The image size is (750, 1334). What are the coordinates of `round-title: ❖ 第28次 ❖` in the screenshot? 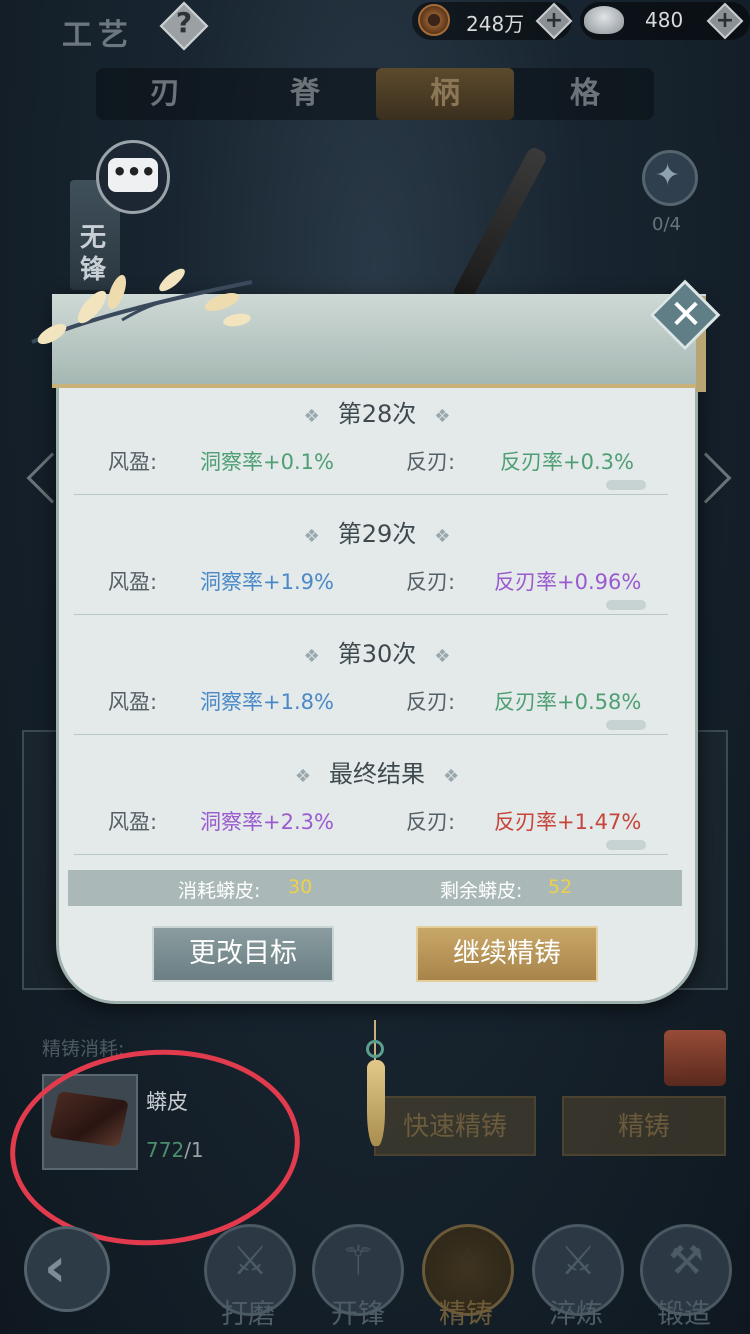 It's located at (377, 411).